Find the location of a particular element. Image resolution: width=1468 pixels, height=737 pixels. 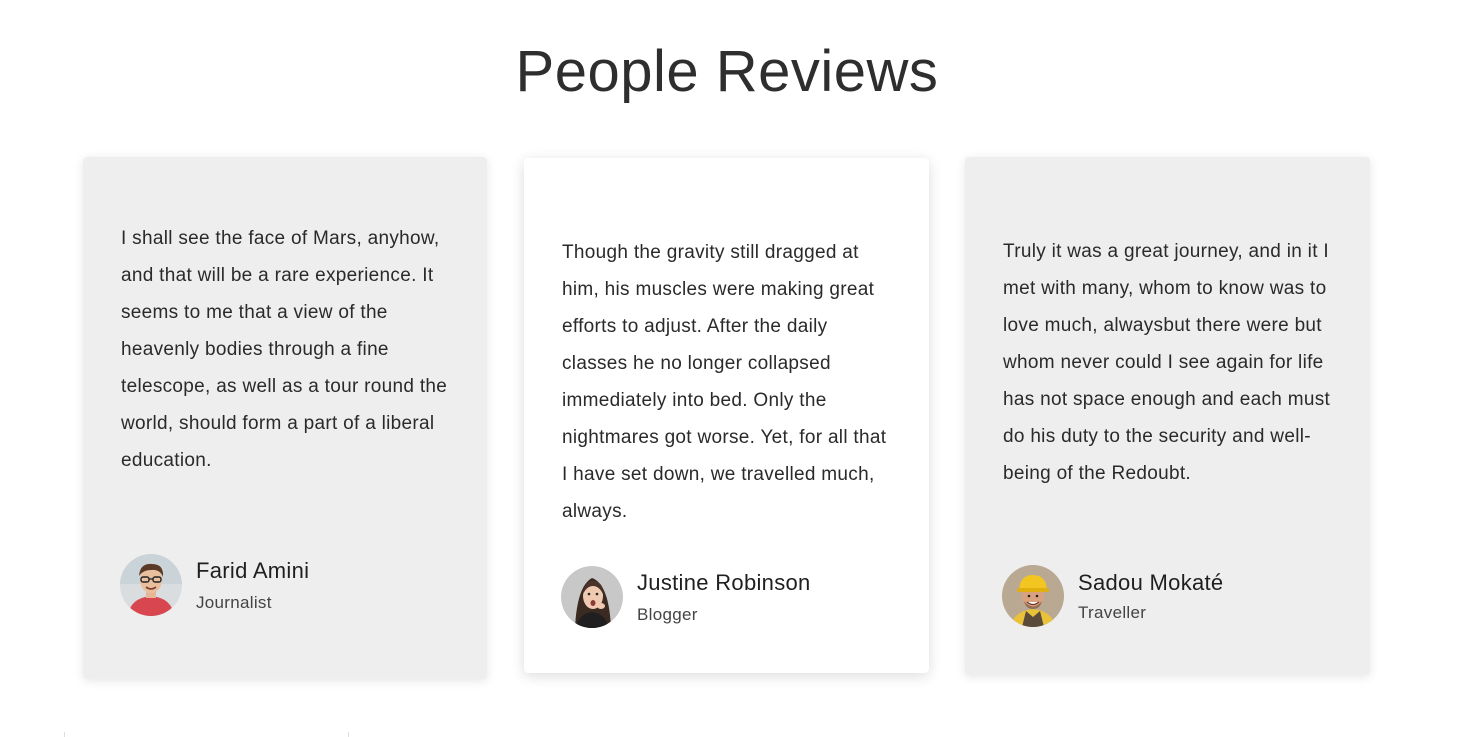

author-role: Traveller is located at coordinates (1112, 612).